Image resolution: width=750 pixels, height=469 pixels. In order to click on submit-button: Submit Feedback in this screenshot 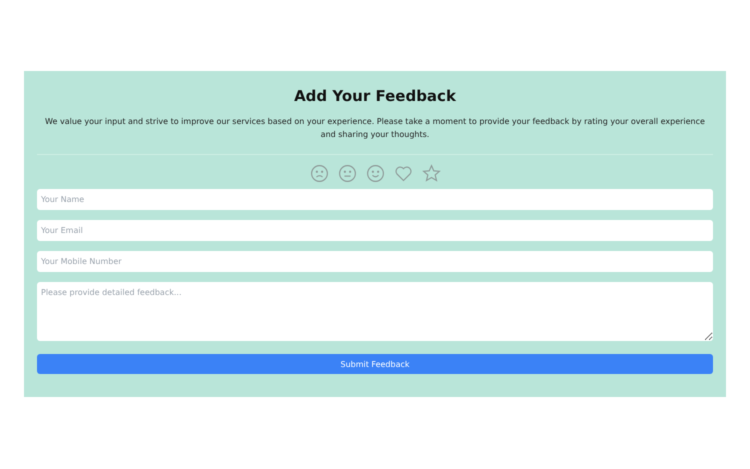, I will do `click(375, 364)`.